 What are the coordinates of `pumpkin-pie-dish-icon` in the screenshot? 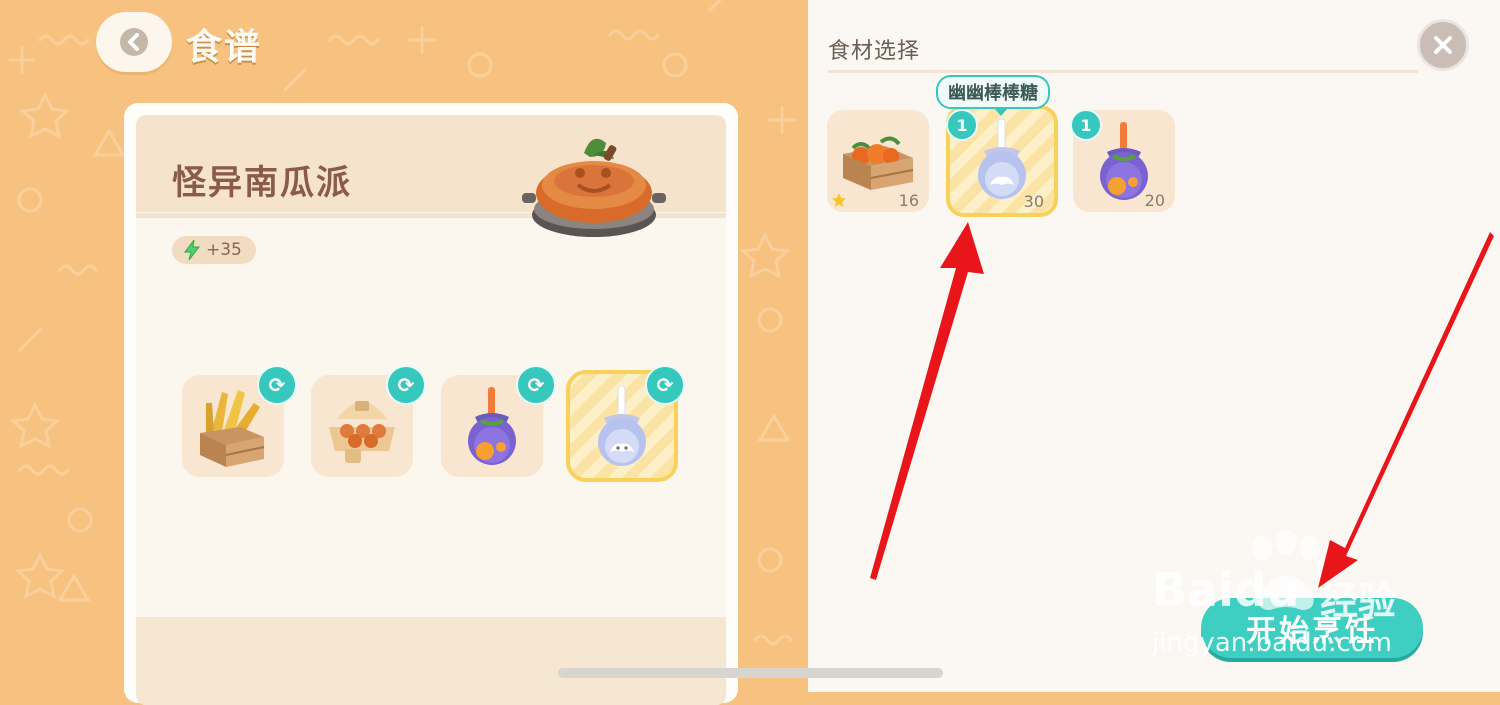 It's located at (594, 187).